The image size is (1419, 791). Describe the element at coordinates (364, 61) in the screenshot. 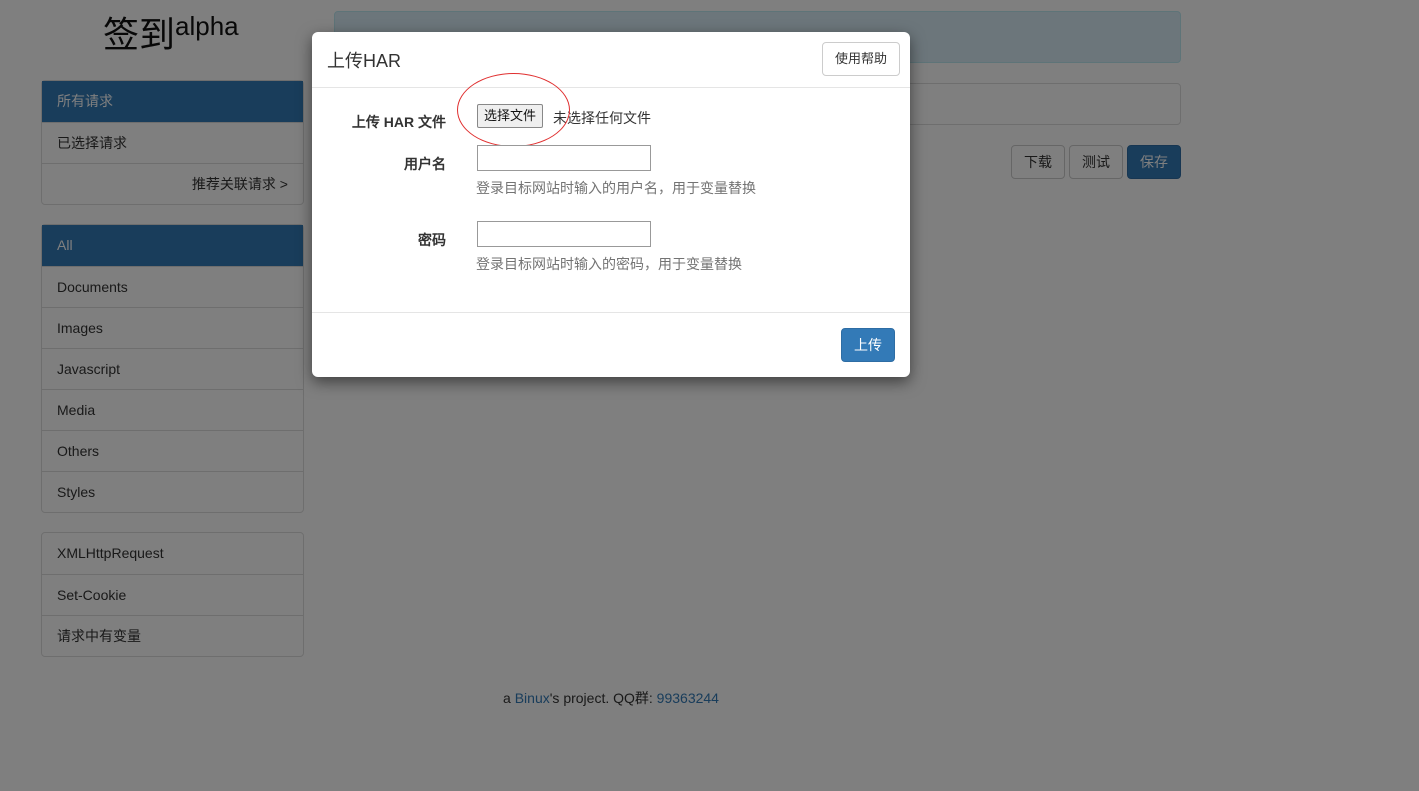

I see `modal-title: 上传HAR` at that location.